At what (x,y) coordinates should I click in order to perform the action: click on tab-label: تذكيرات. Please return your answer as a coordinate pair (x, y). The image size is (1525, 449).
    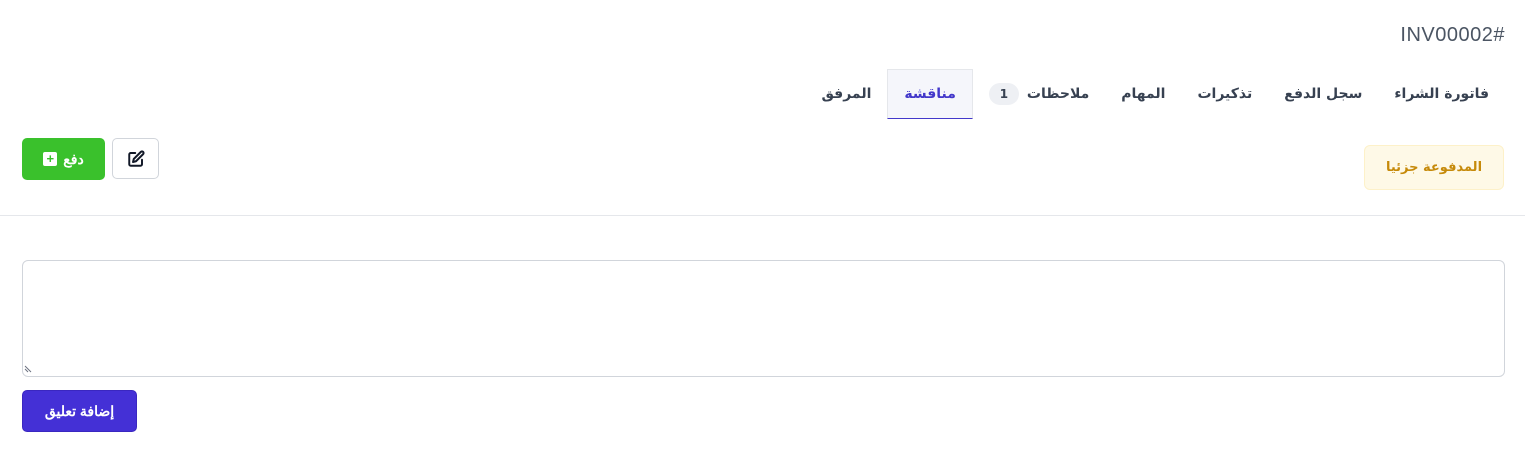
    Looking at the image, I should click on (1225, 93).